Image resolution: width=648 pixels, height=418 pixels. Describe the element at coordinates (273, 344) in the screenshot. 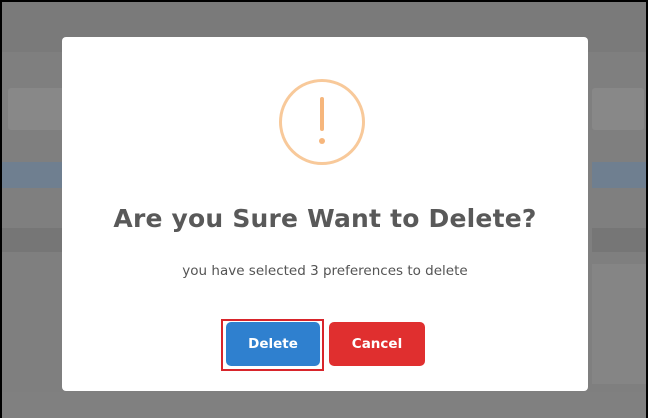

I see `delete-button: Delete` at that location.